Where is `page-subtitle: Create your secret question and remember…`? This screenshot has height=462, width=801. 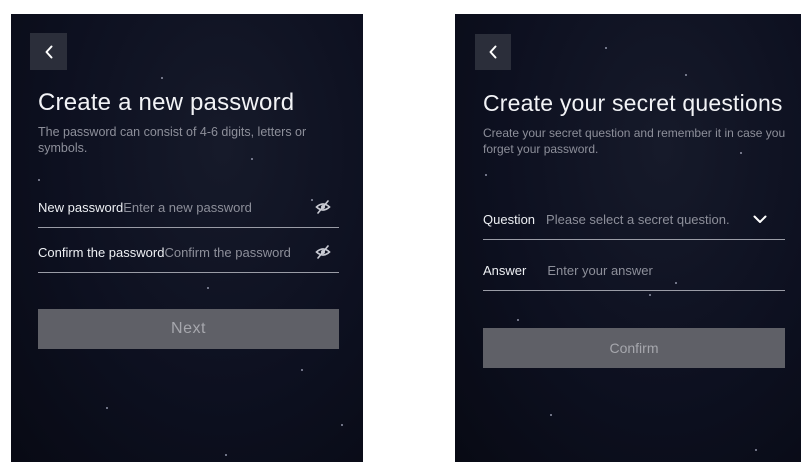
page-subtitle: Create your secret question and remember… is located at coordinates (634, 141).